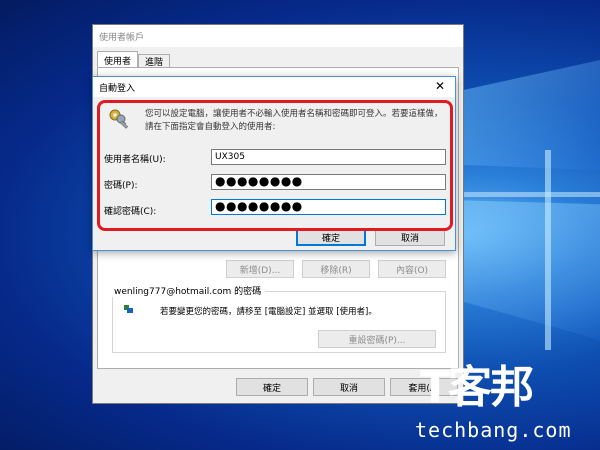  Describe the element at coordinates (328, 207) in the screenshot. I see `confirm-password-field: ●●●●●●●●` at that location.